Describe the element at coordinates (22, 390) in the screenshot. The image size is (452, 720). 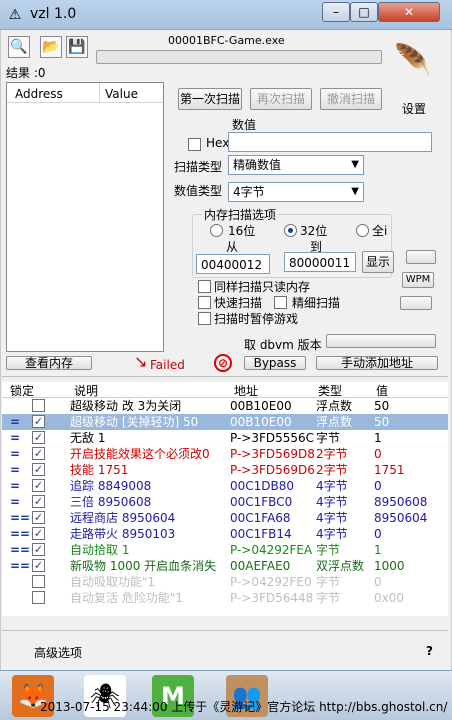
I see `lock-column-header: 锁定` at that location.